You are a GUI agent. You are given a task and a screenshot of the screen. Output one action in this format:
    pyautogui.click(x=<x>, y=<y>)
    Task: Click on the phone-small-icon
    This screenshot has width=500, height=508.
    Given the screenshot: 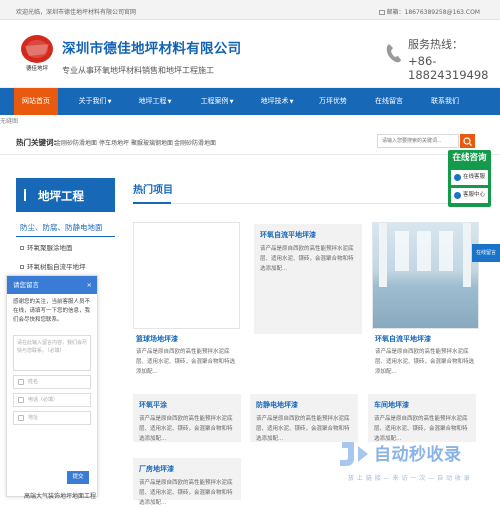 What is the action you would take?
    pyautogui.click(x=21, y=400)
    